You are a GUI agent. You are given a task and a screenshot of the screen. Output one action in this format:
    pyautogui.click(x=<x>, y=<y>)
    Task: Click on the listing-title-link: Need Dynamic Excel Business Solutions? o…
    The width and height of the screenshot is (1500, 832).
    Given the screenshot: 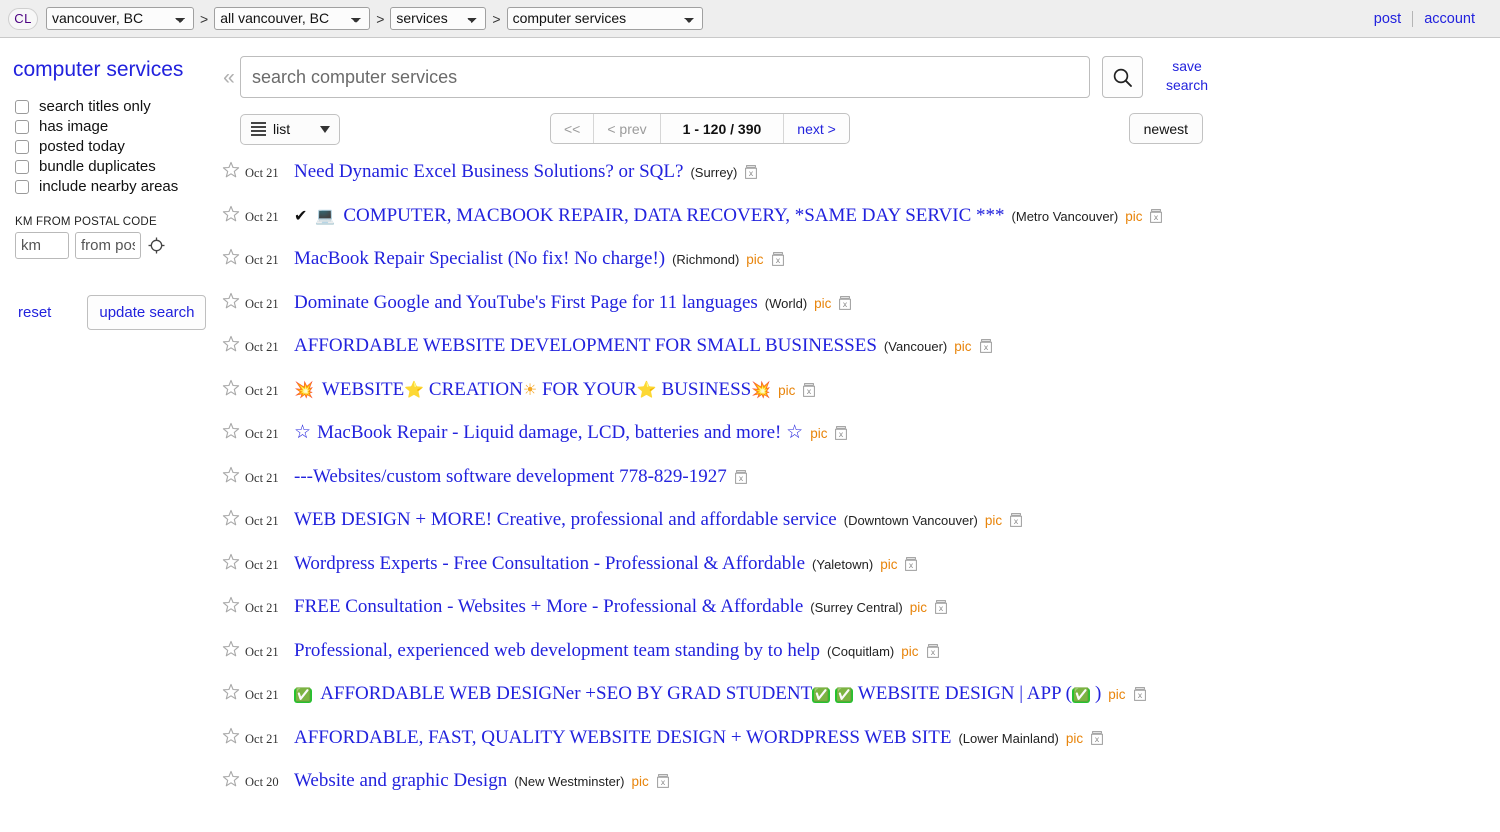 What is the action you would take?
    pyautogui.click(x=488, y=172)
    